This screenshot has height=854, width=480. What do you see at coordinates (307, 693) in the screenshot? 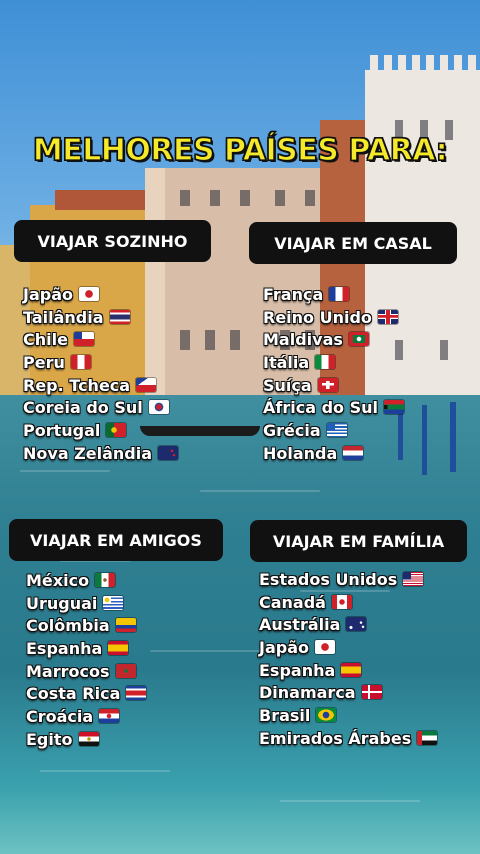
I see `country-name: Dinamarca` at bounding box center [307, 693].